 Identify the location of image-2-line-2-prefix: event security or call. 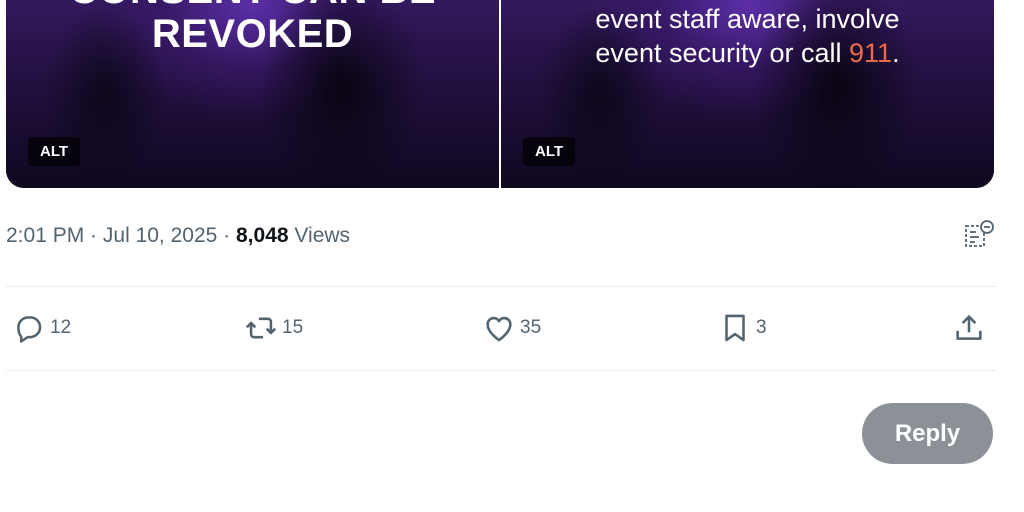
(722, 53).